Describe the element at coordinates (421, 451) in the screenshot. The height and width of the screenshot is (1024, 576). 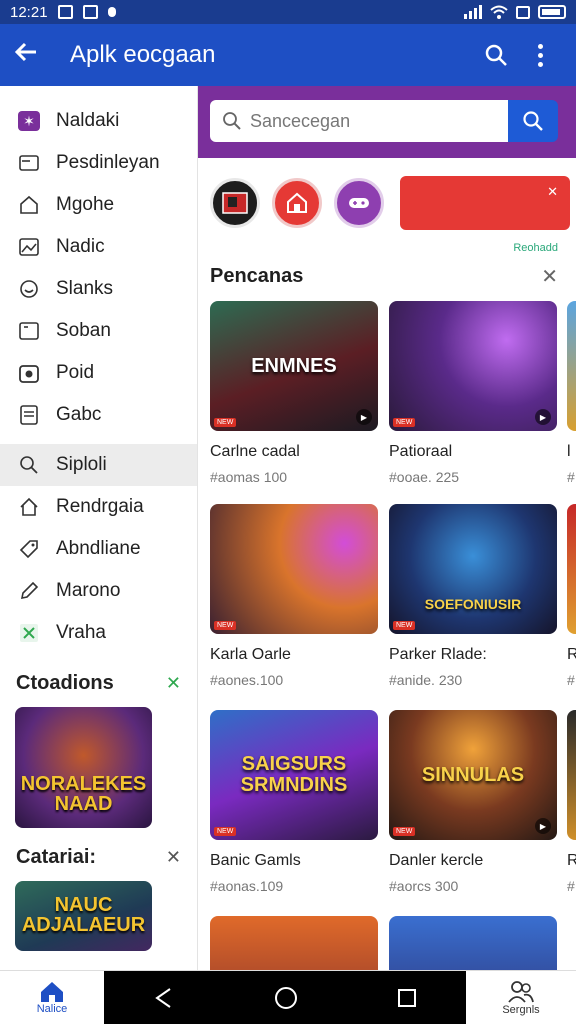
I see `game-title: Patioraal` at that location.